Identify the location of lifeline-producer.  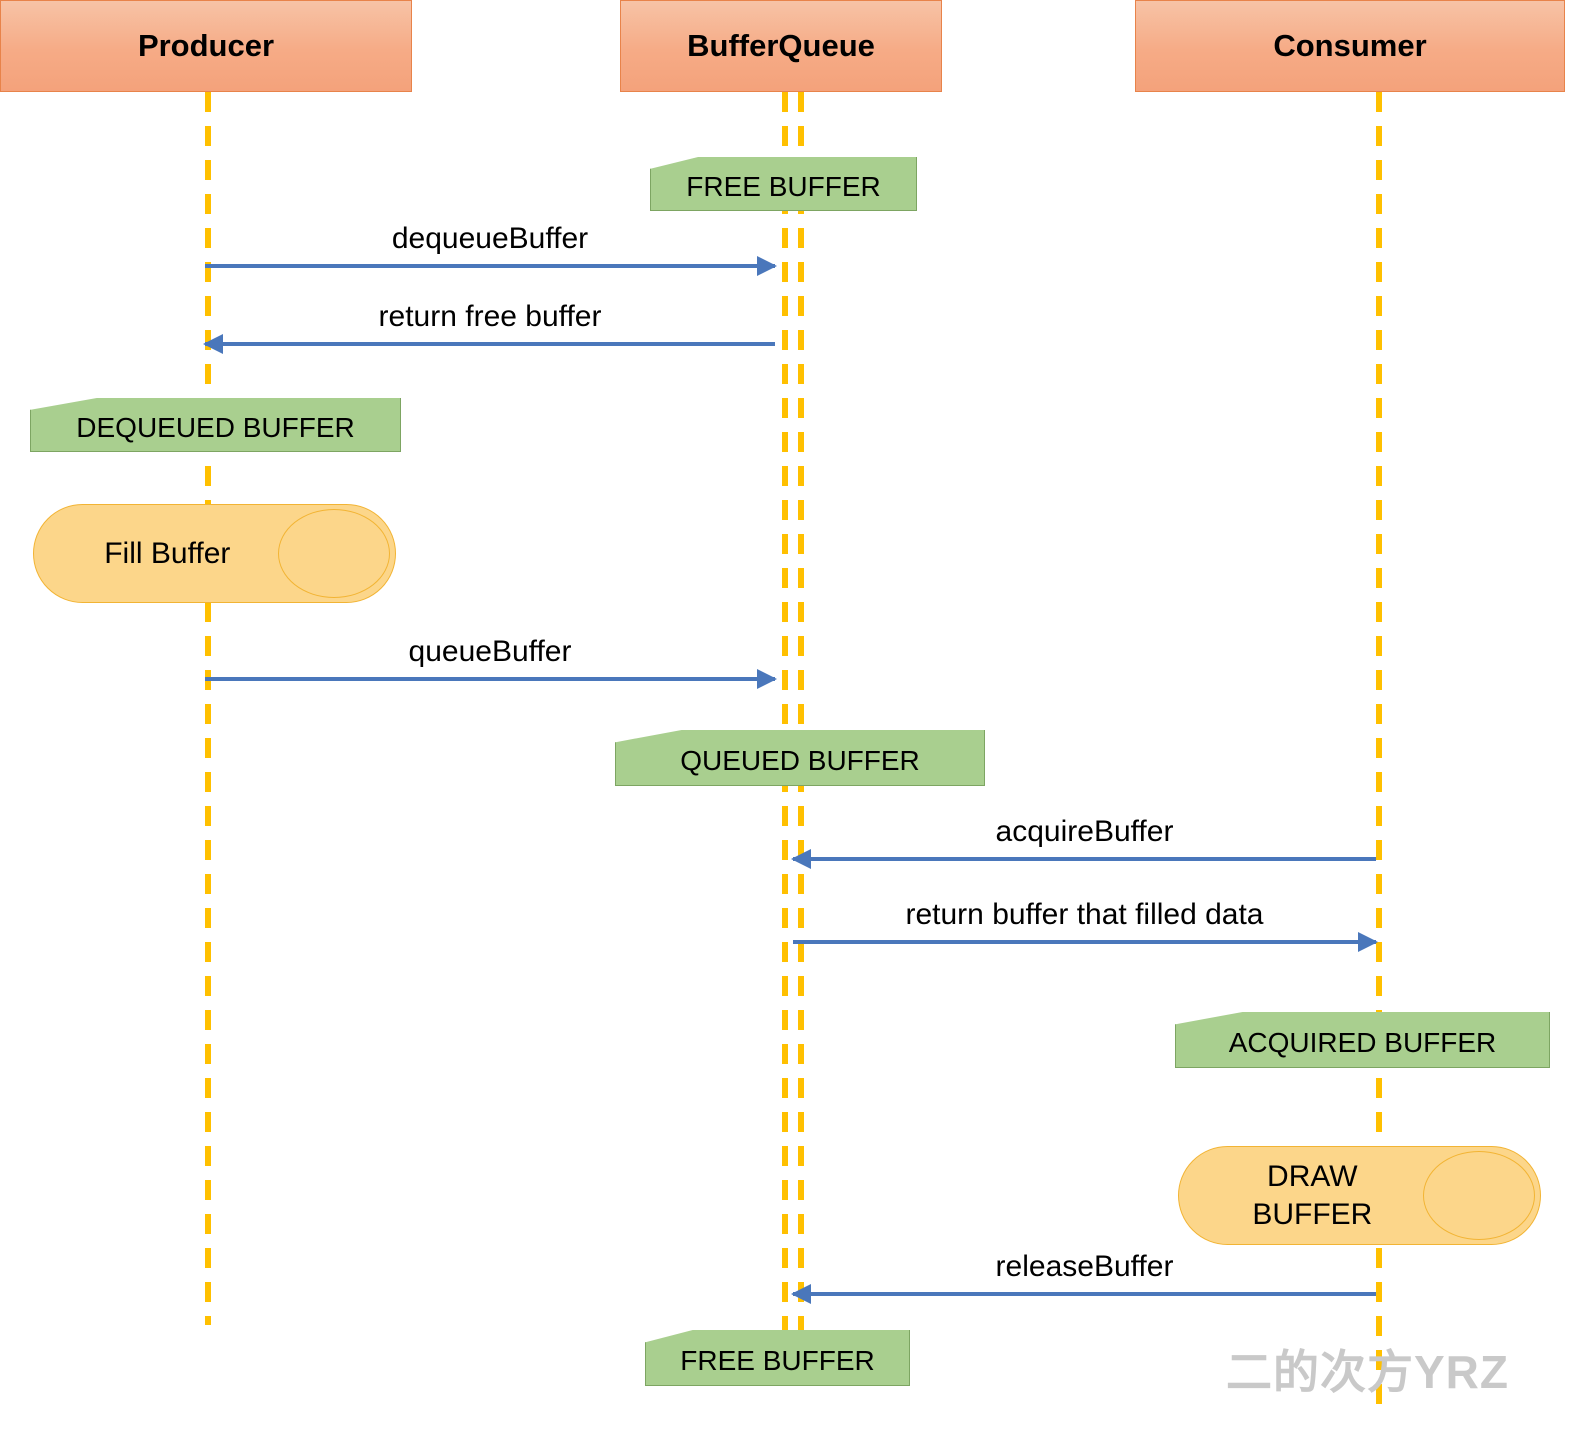
(208, 708).